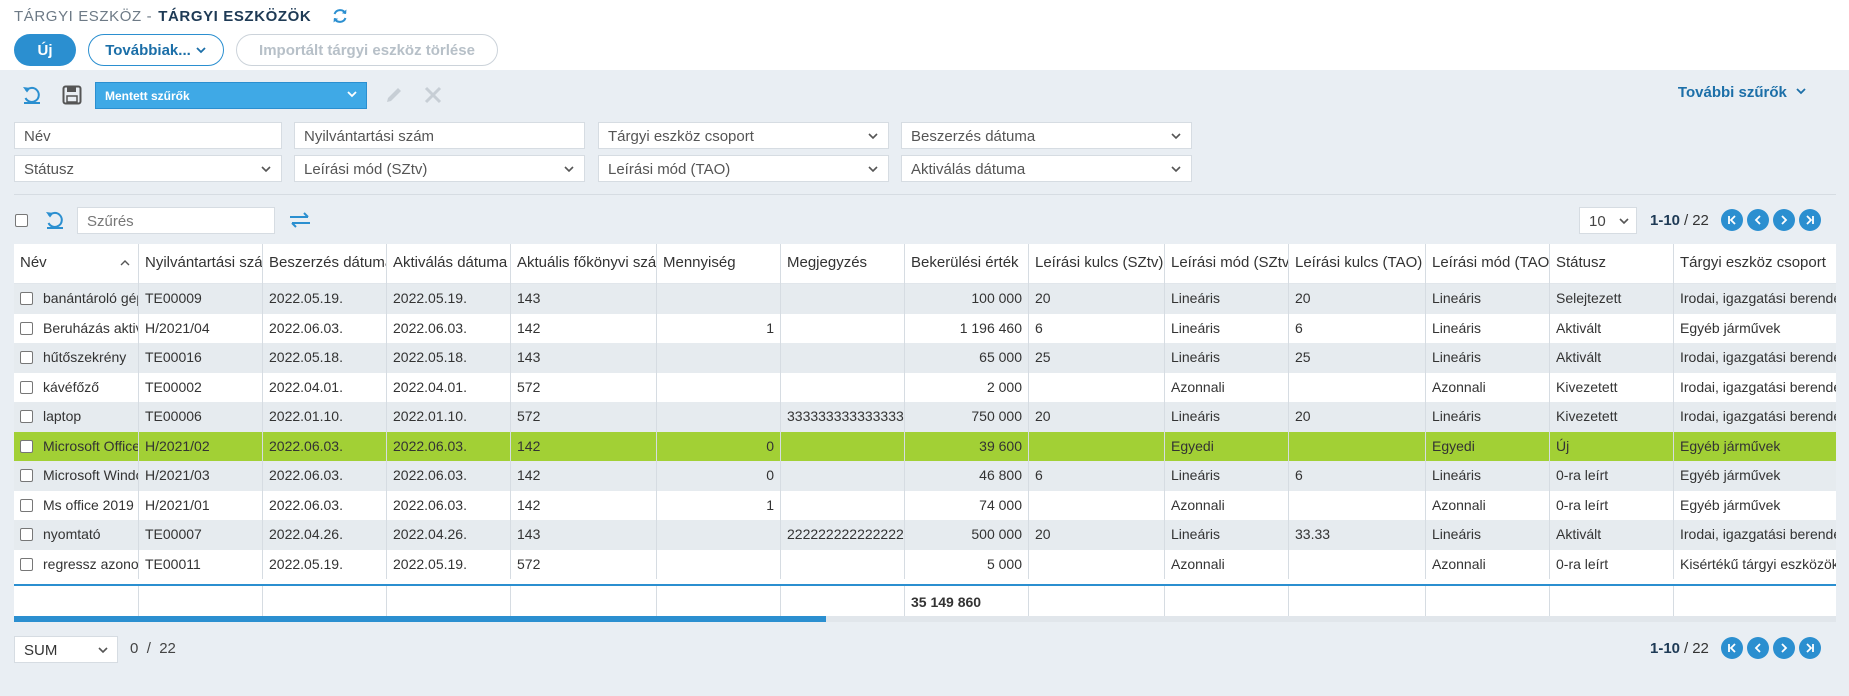 This screenshot has height=696, width=1849. Describe the element at coordinates (1742, 92) in the screenshot. I see `more-filters-toggle: További szűrők` at that location.